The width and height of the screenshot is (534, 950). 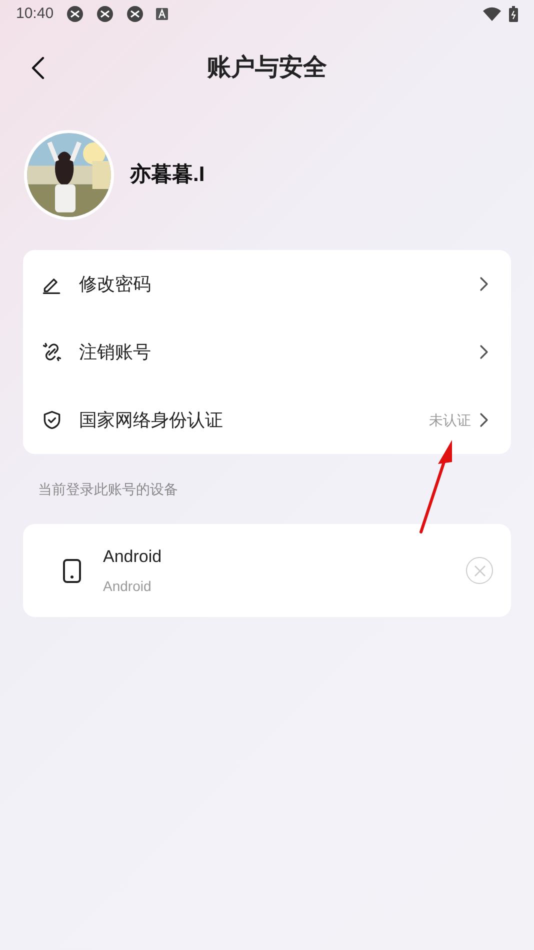 What do you see at coordinates (115, 284) in the screenshot?
I see `menu-label: 修改密码` at bounding box center [115, 284].